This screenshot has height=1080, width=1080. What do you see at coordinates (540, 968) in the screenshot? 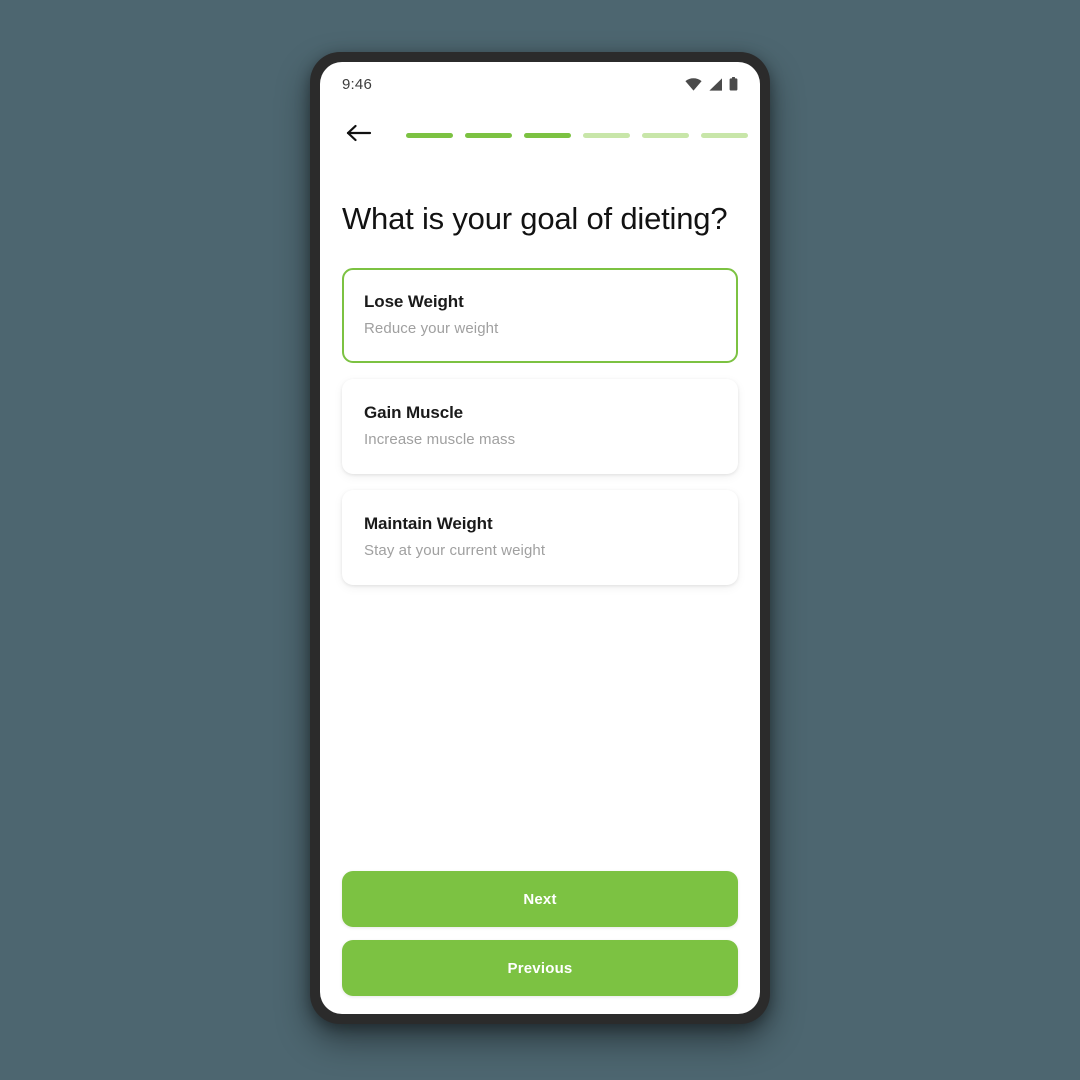
I see `previous-button: Previous` at bounding box center [540, 968].